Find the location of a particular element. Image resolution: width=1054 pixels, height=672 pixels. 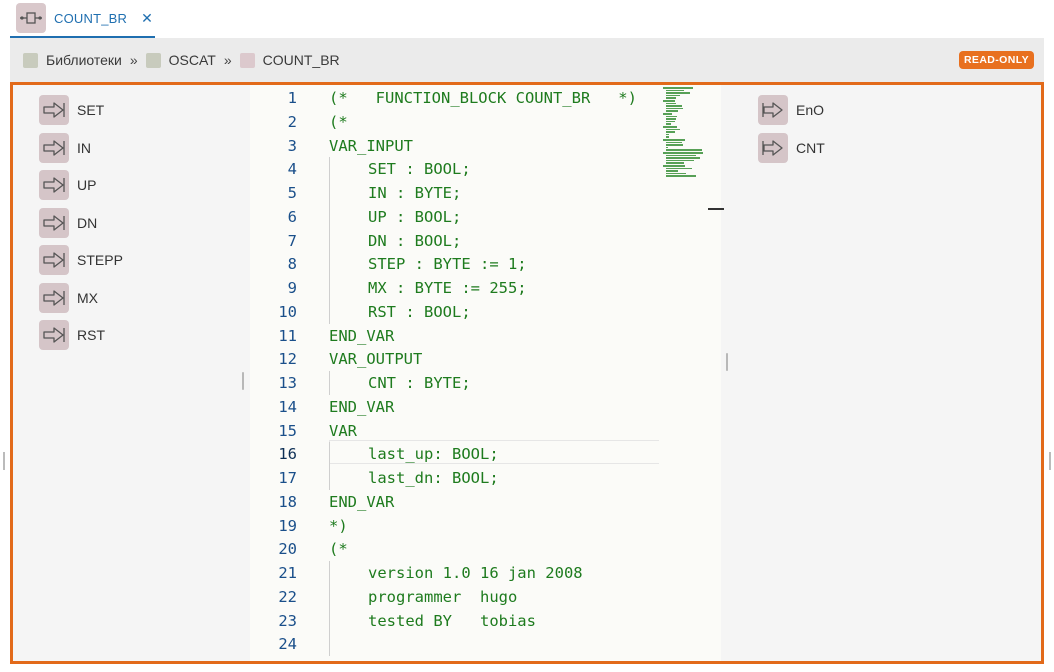

code-line: 13 CNT : BYTE; is located at coordinates (485, 383).